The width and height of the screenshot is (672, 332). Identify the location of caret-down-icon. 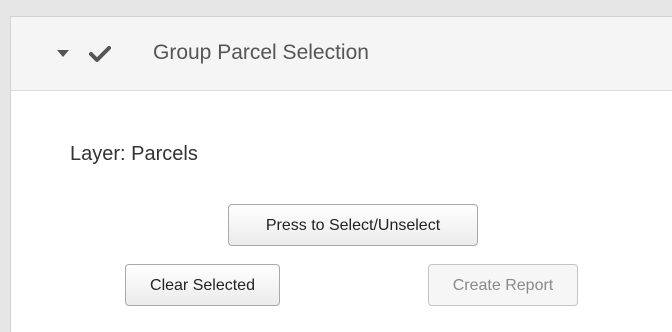
(63, 53).